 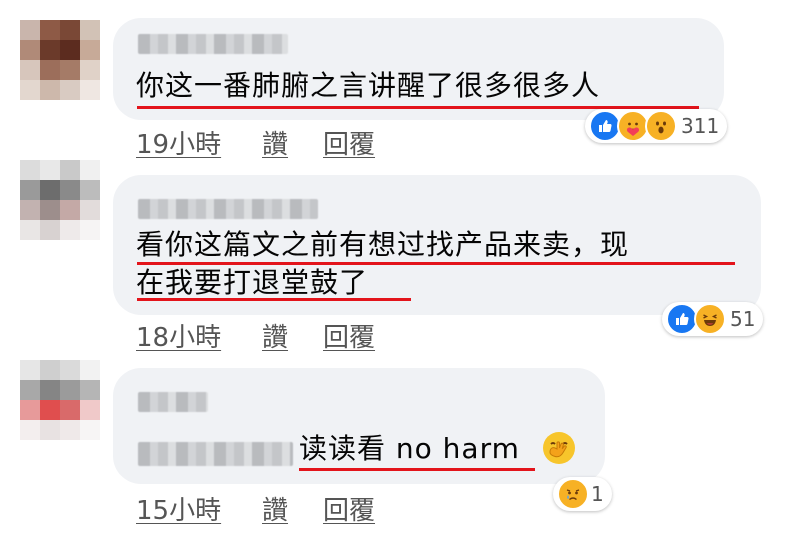 I want to click on comment-text-line-1: 读读看 no harm, so click(x=409, y=448).